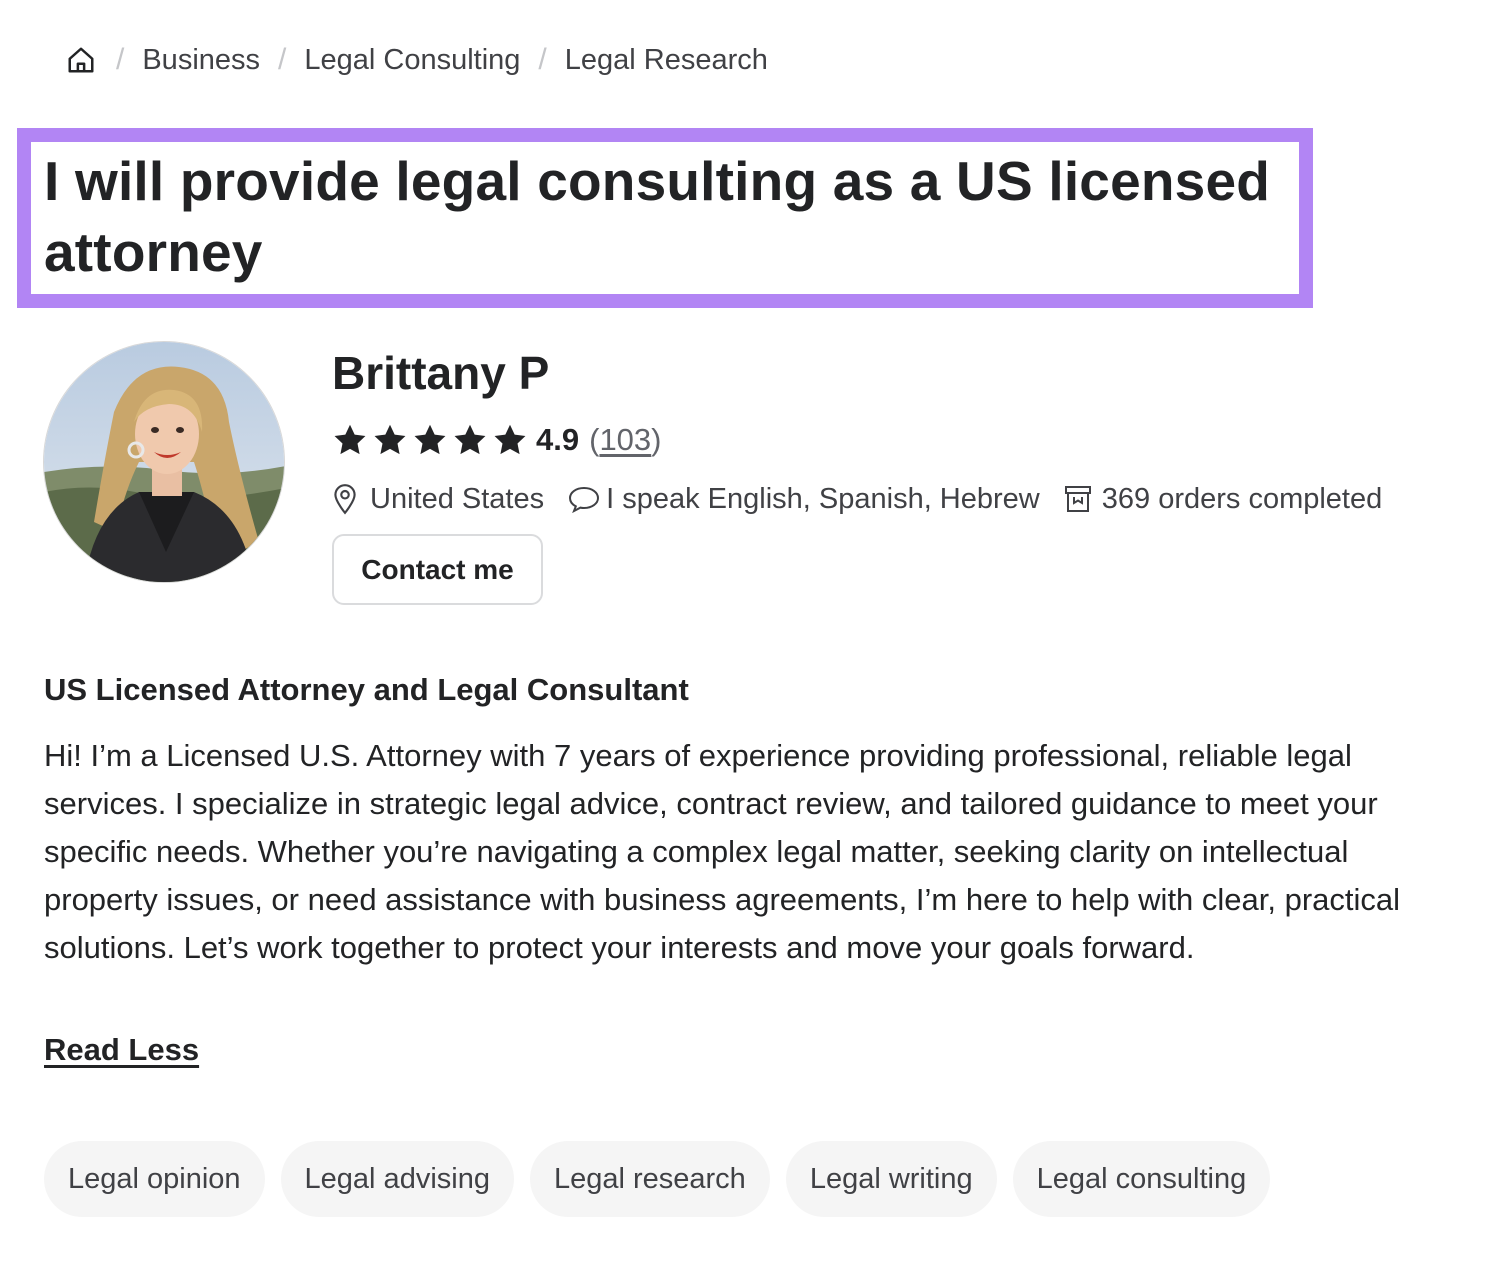 The height and width of the screenshot is (1266, 1488). Describe the element at coordinates (440, 373) in the screenshot. I see `seller-name: Brittany P` at that location.